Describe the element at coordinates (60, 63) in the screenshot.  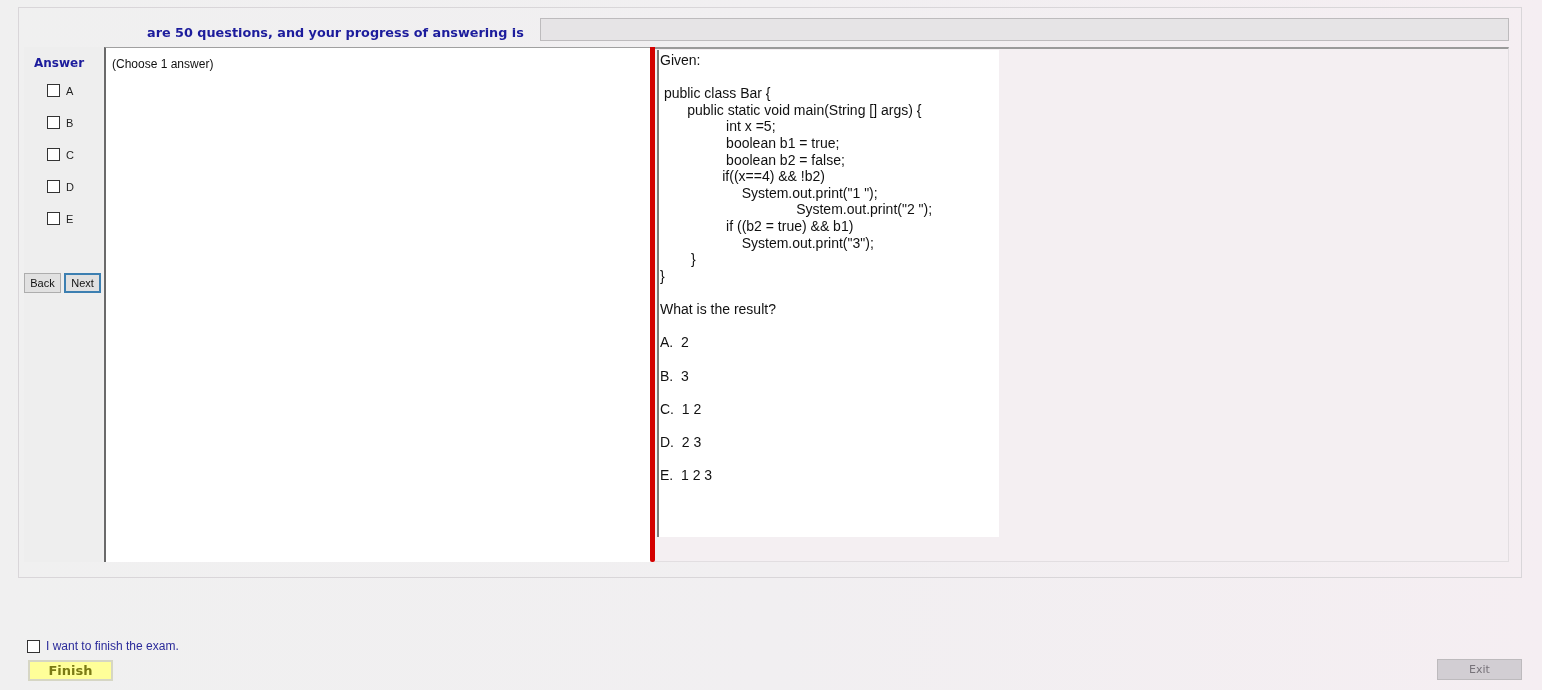
I see `answer-title: Answer` at that location.